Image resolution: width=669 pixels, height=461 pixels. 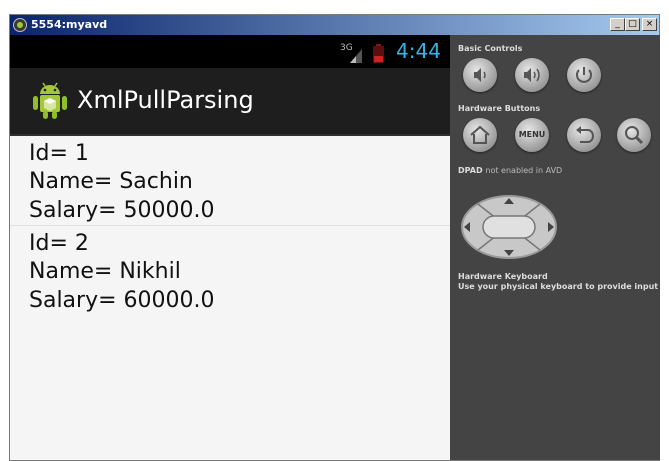 I want to click on power-button, so click(x=584, y=75).